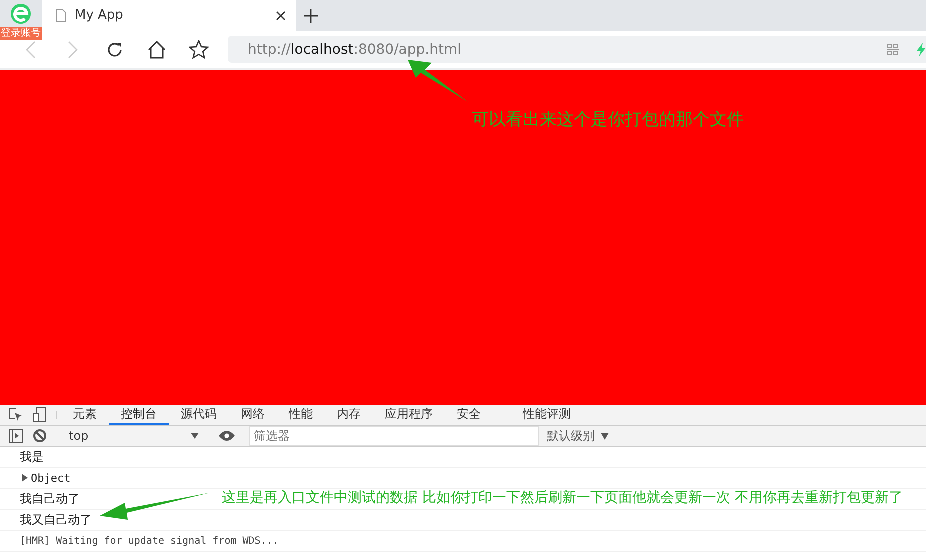 This screenshot has width=926, height=552. What do you see at coordinates (394, 436) in the screenshot?
I see `filter-field: 筛选器` at bounding box center [394, 436].